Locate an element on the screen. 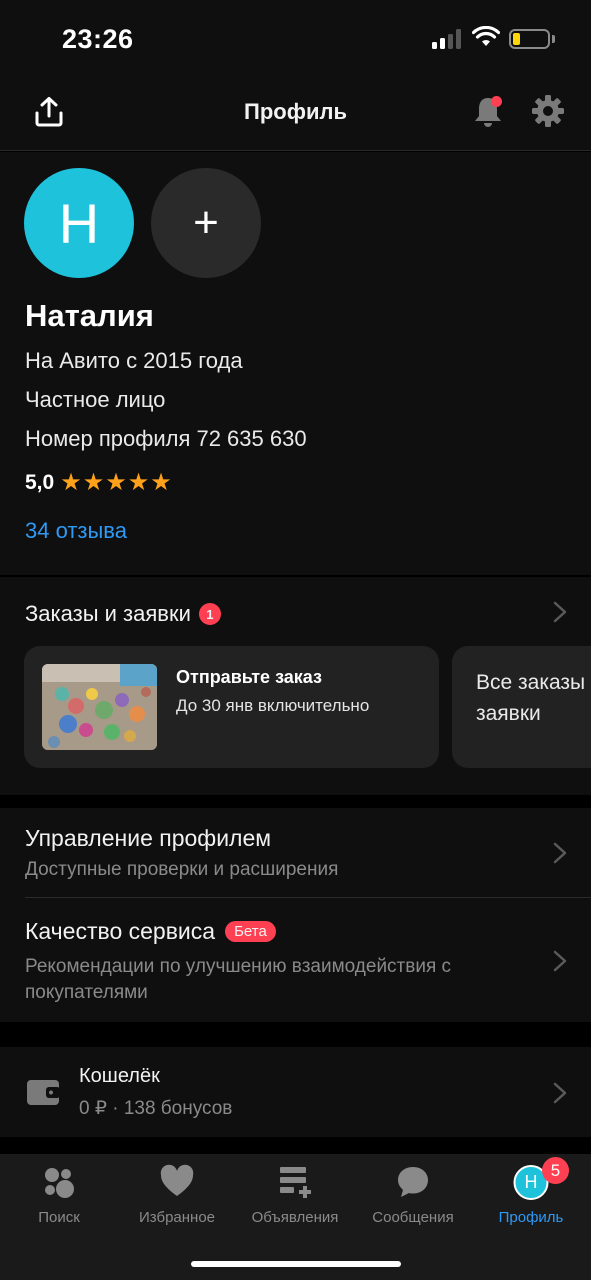 The image size is (591, 1280). wallet-balance: 0 ₽ · 138 бонусов is located at coordinates (156, 1108).